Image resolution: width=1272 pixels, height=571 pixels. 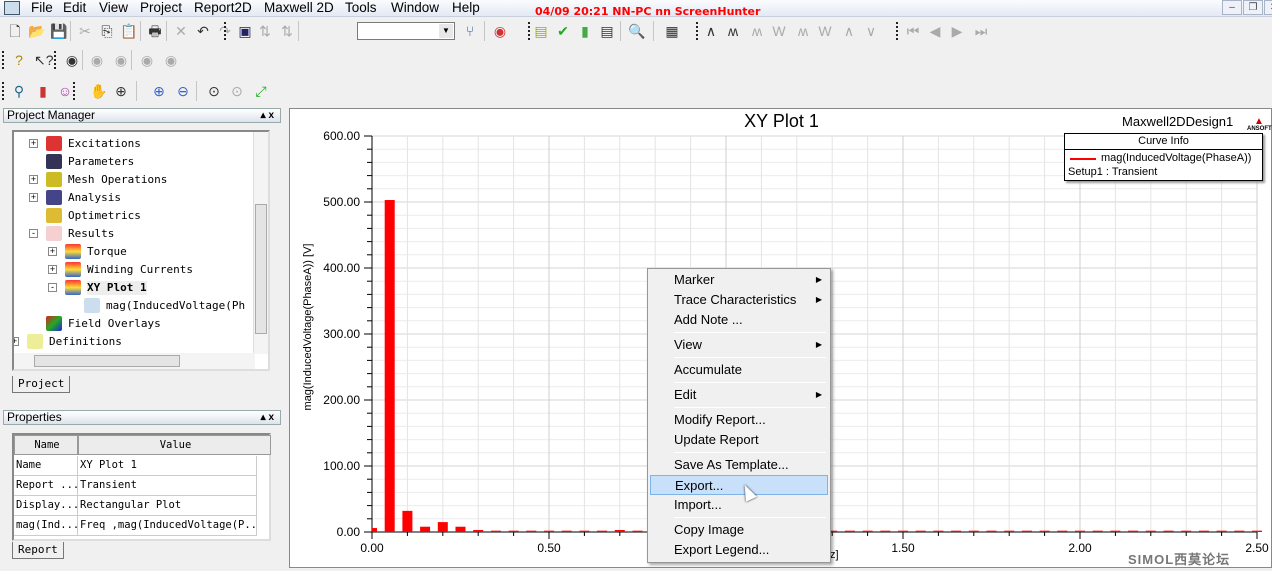 I want to click on menu-project: Project, so click(x=161, y=8).